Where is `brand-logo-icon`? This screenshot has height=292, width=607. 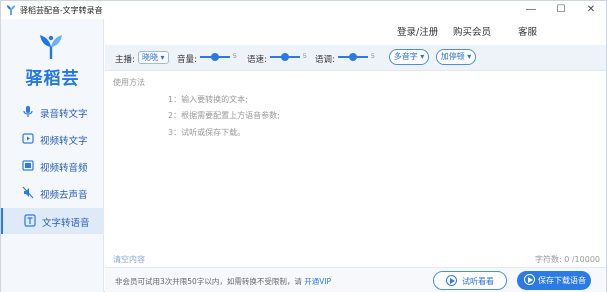 brand-logo-icon is located at coordinates (51, 47).